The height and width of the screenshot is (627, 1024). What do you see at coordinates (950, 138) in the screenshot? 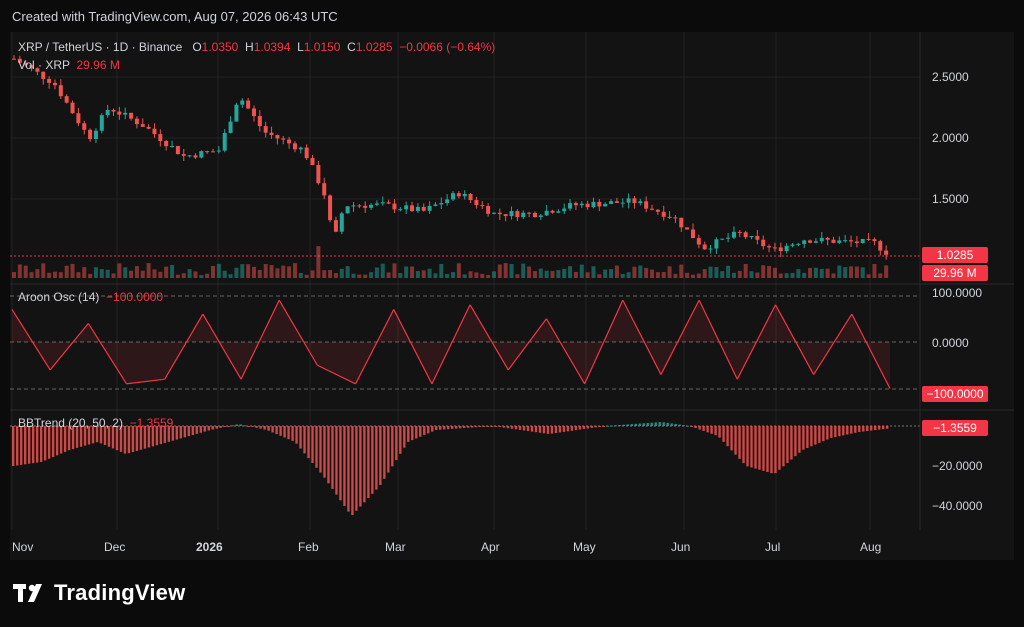
I see `price-axis-label: 2.0000` at bounding box center [950, 138].